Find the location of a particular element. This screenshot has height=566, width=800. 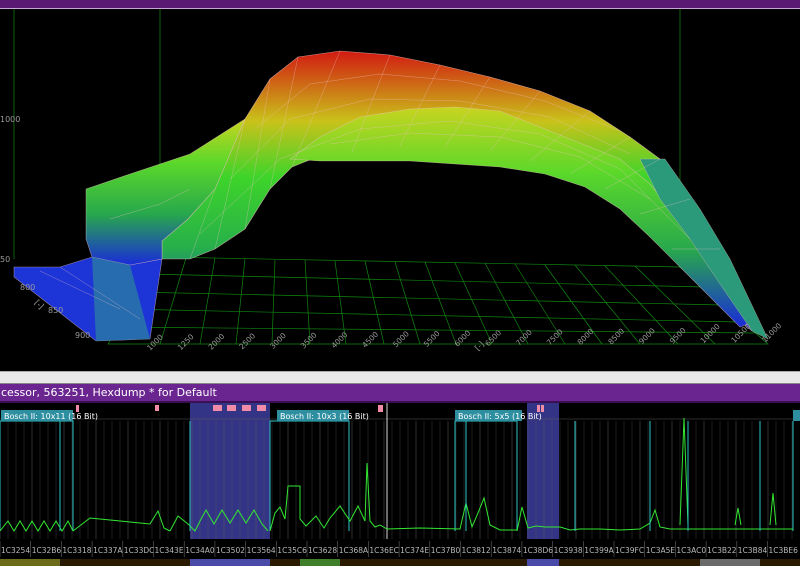

y-tick-label: 800 is located at coordinates (27, 287).